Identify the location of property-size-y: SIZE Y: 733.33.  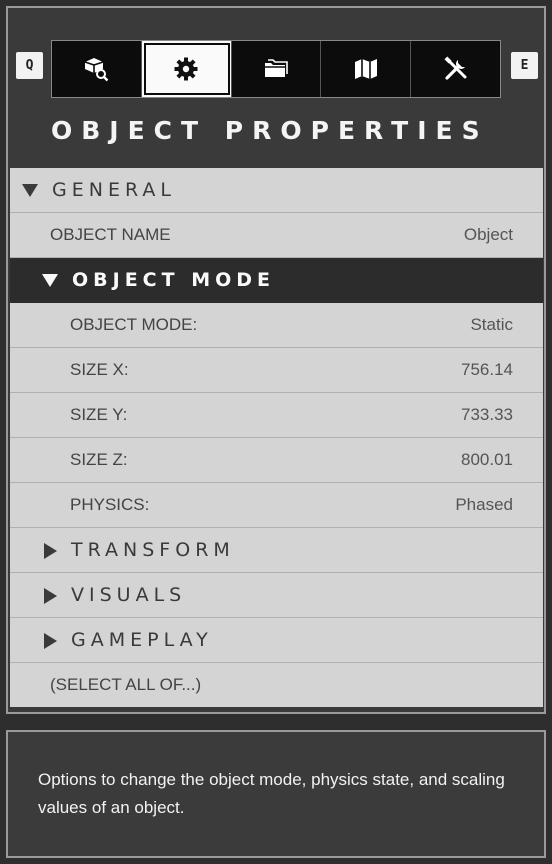
(276, 415).